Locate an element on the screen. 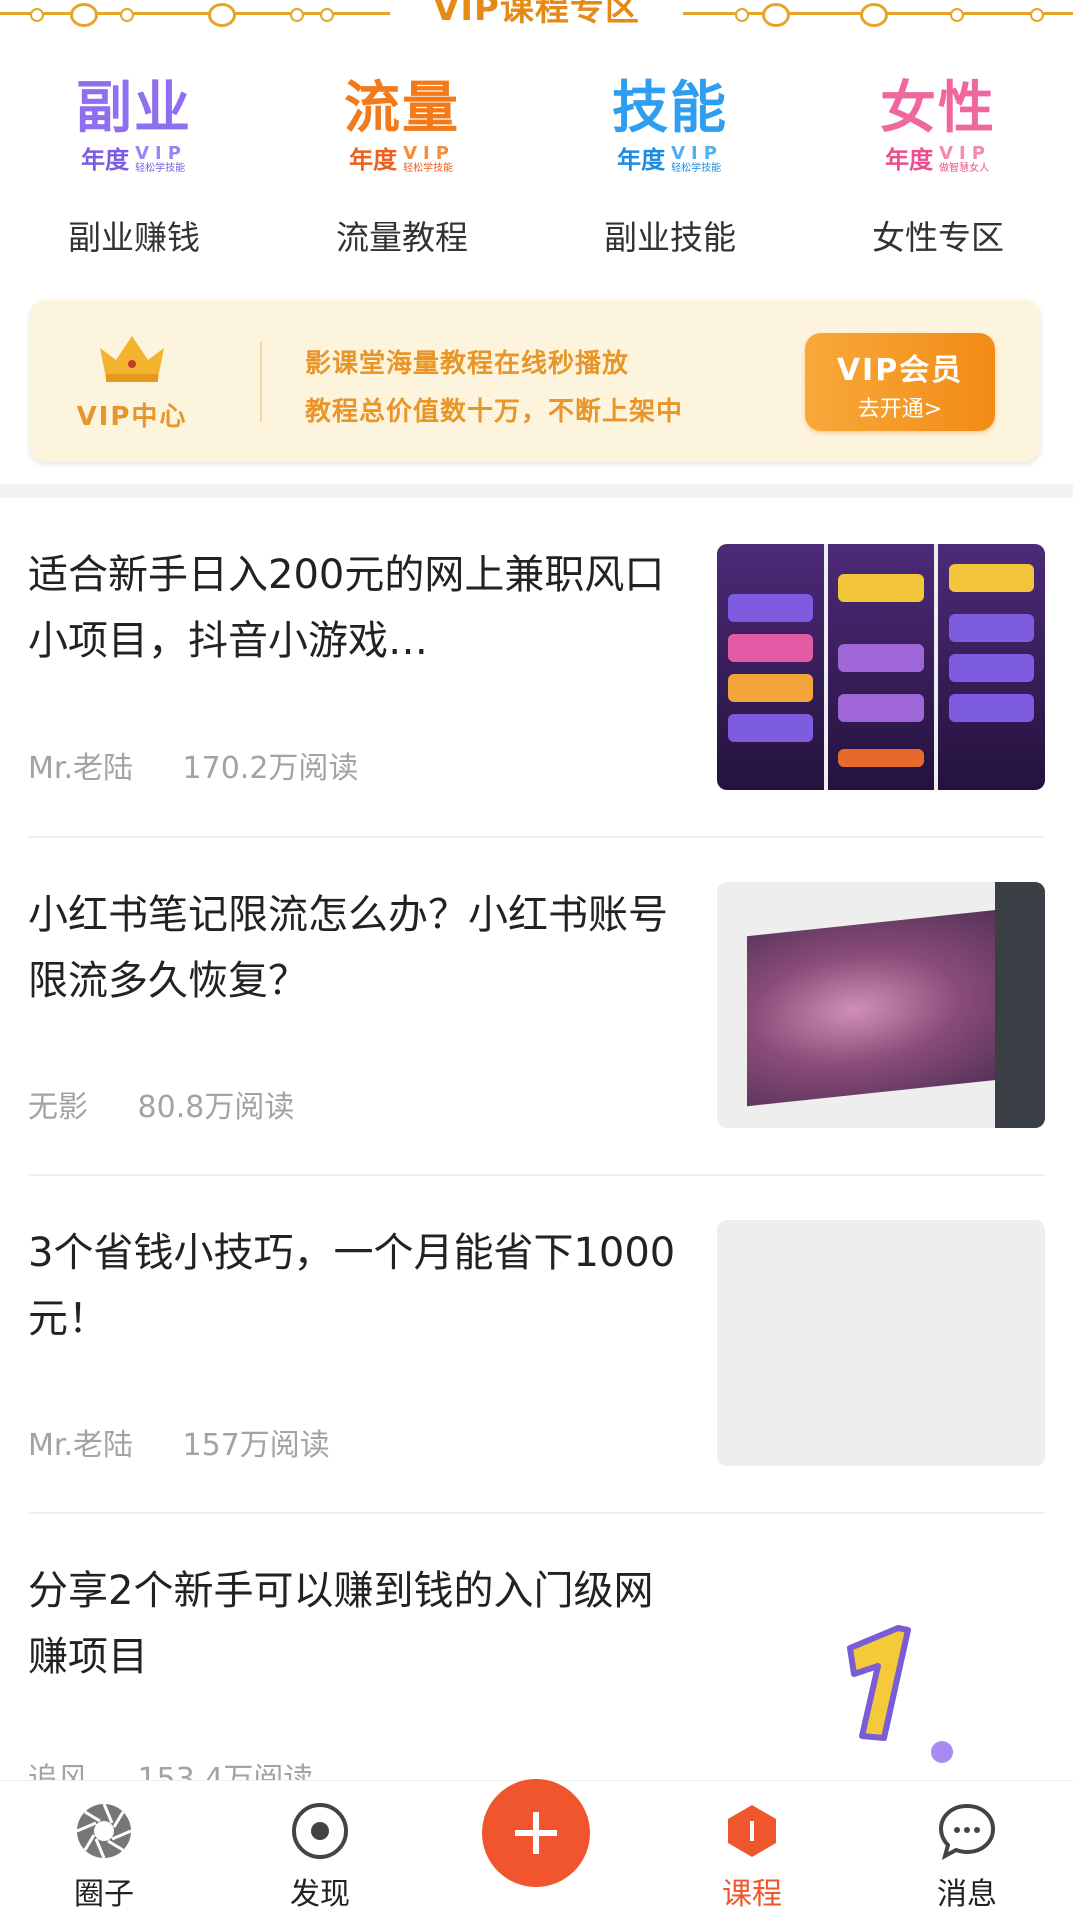  vip-zone-banner: VIP课程专区 is located at coordinates (536, 17).